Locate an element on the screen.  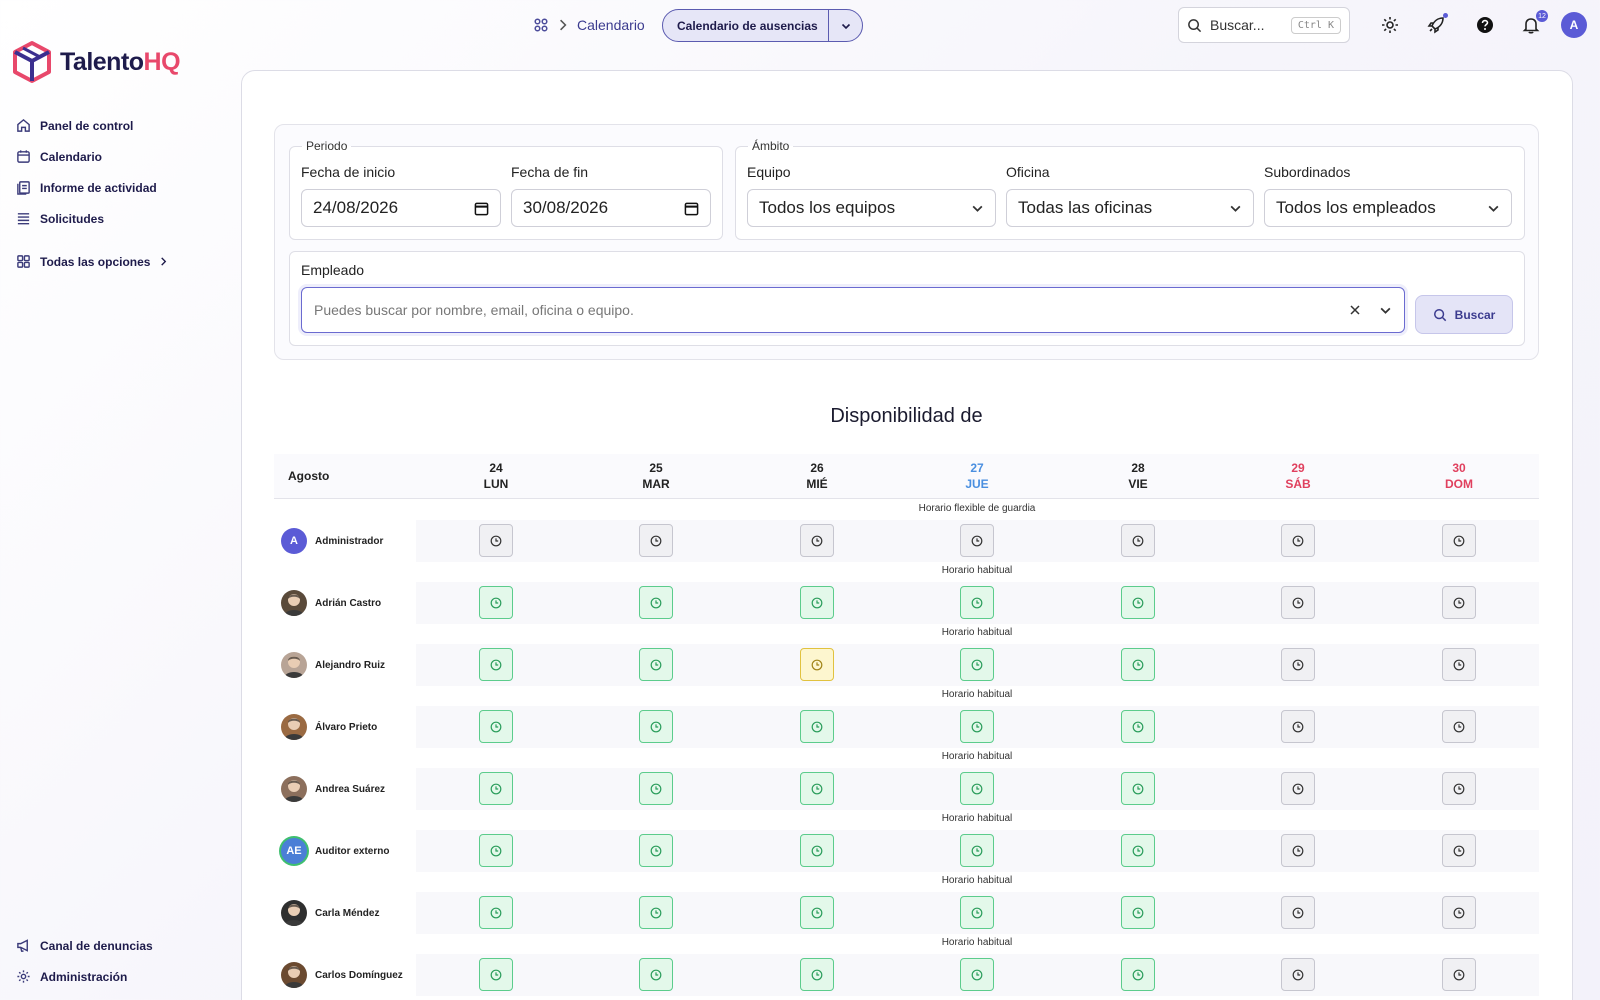
breadcrumb-current: Calendario is located at coordinates (611, 25).